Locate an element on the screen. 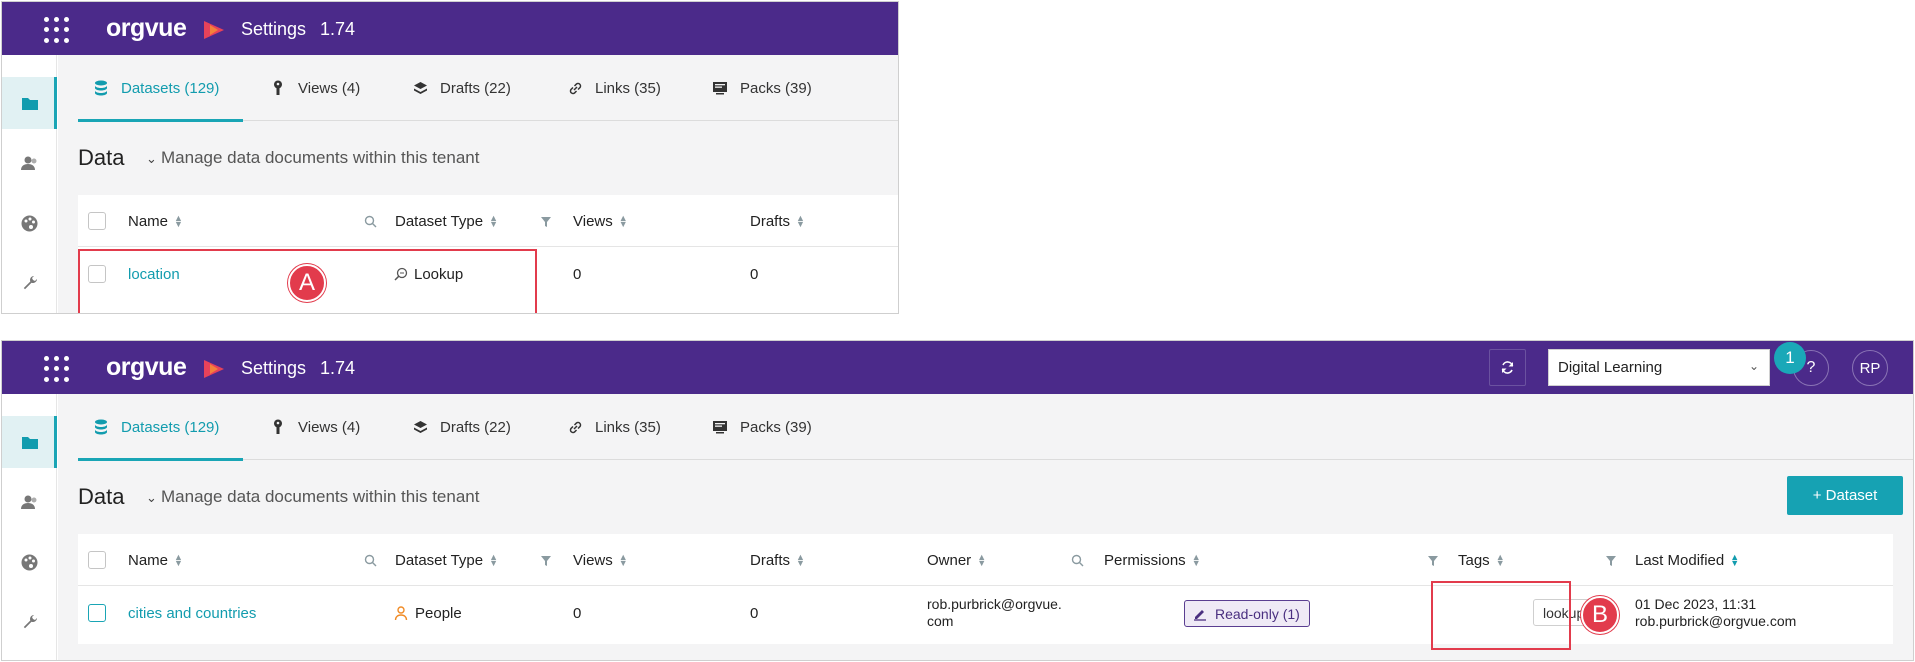 This screenshot has height=662, width=1915. drafts-count: 0 is located at coordinates (754, 274).